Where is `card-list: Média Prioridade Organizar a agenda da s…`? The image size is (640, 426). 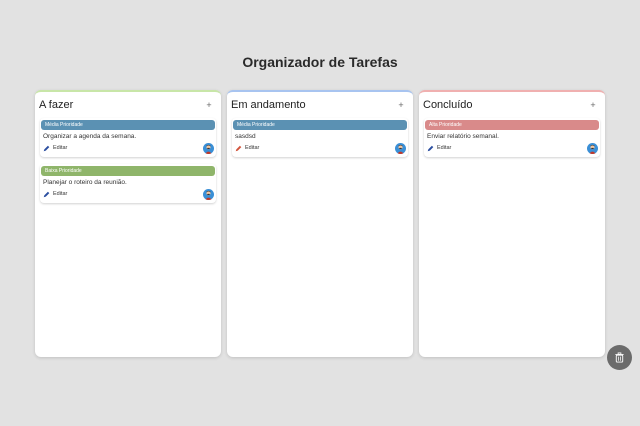 card-list: Média Prioridade Organizar a agenda da s… is located at coordinates (128, 158).